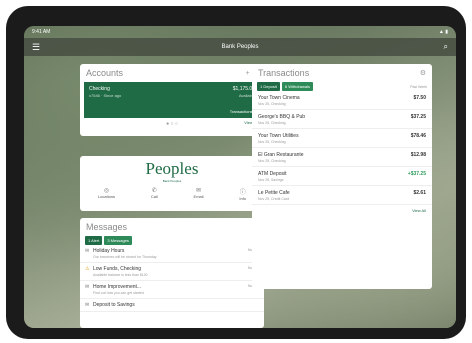 The width and height of the screenshot is (472, 343). What do you see at coordinates (172, 181) in the screenshot?
I see `logo-sub: Bank Peoples` at bounding box center [172, 181].